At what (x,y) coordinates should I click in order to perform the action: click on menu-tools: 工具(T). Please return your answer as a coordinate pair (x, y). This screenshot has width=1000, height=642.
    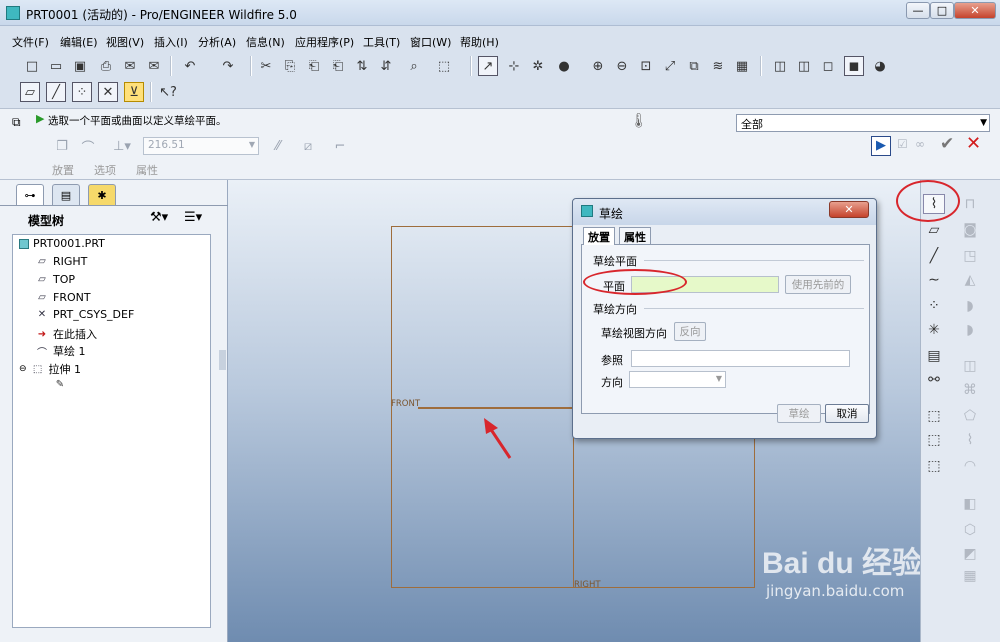
    Looking at the image, I should click on (381, 42).